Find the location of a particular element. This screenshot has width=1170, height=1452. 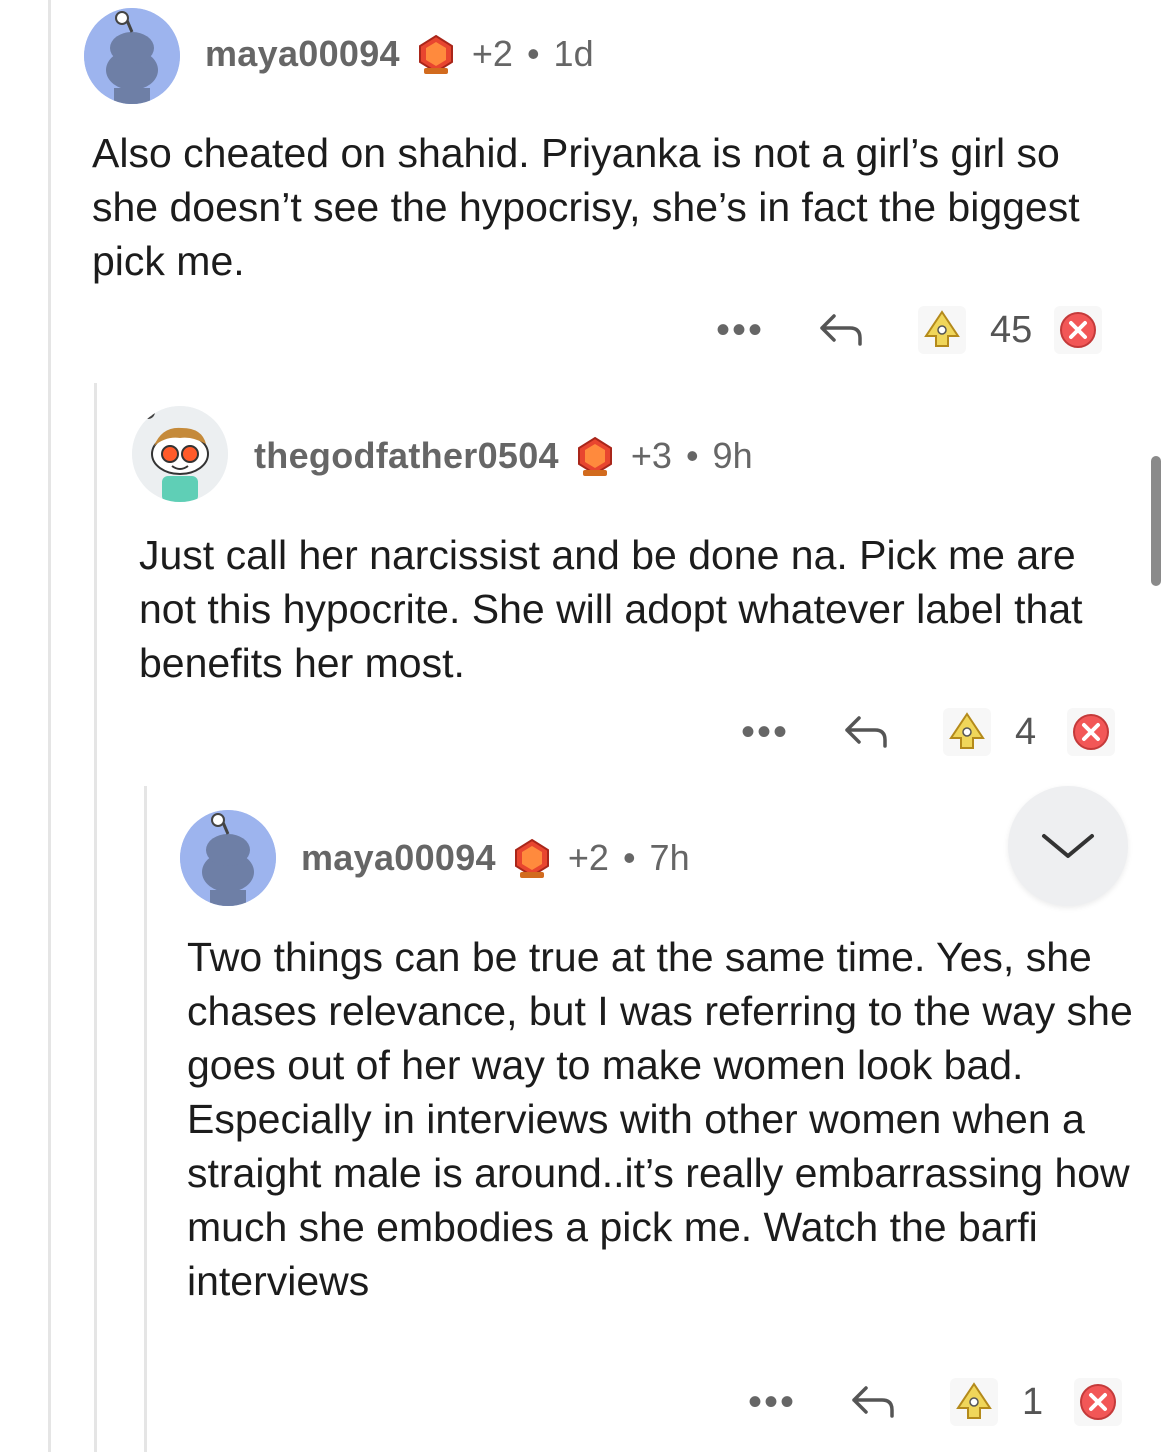

comment-actions: ••• 1 is located at coordinates (935, 1402).